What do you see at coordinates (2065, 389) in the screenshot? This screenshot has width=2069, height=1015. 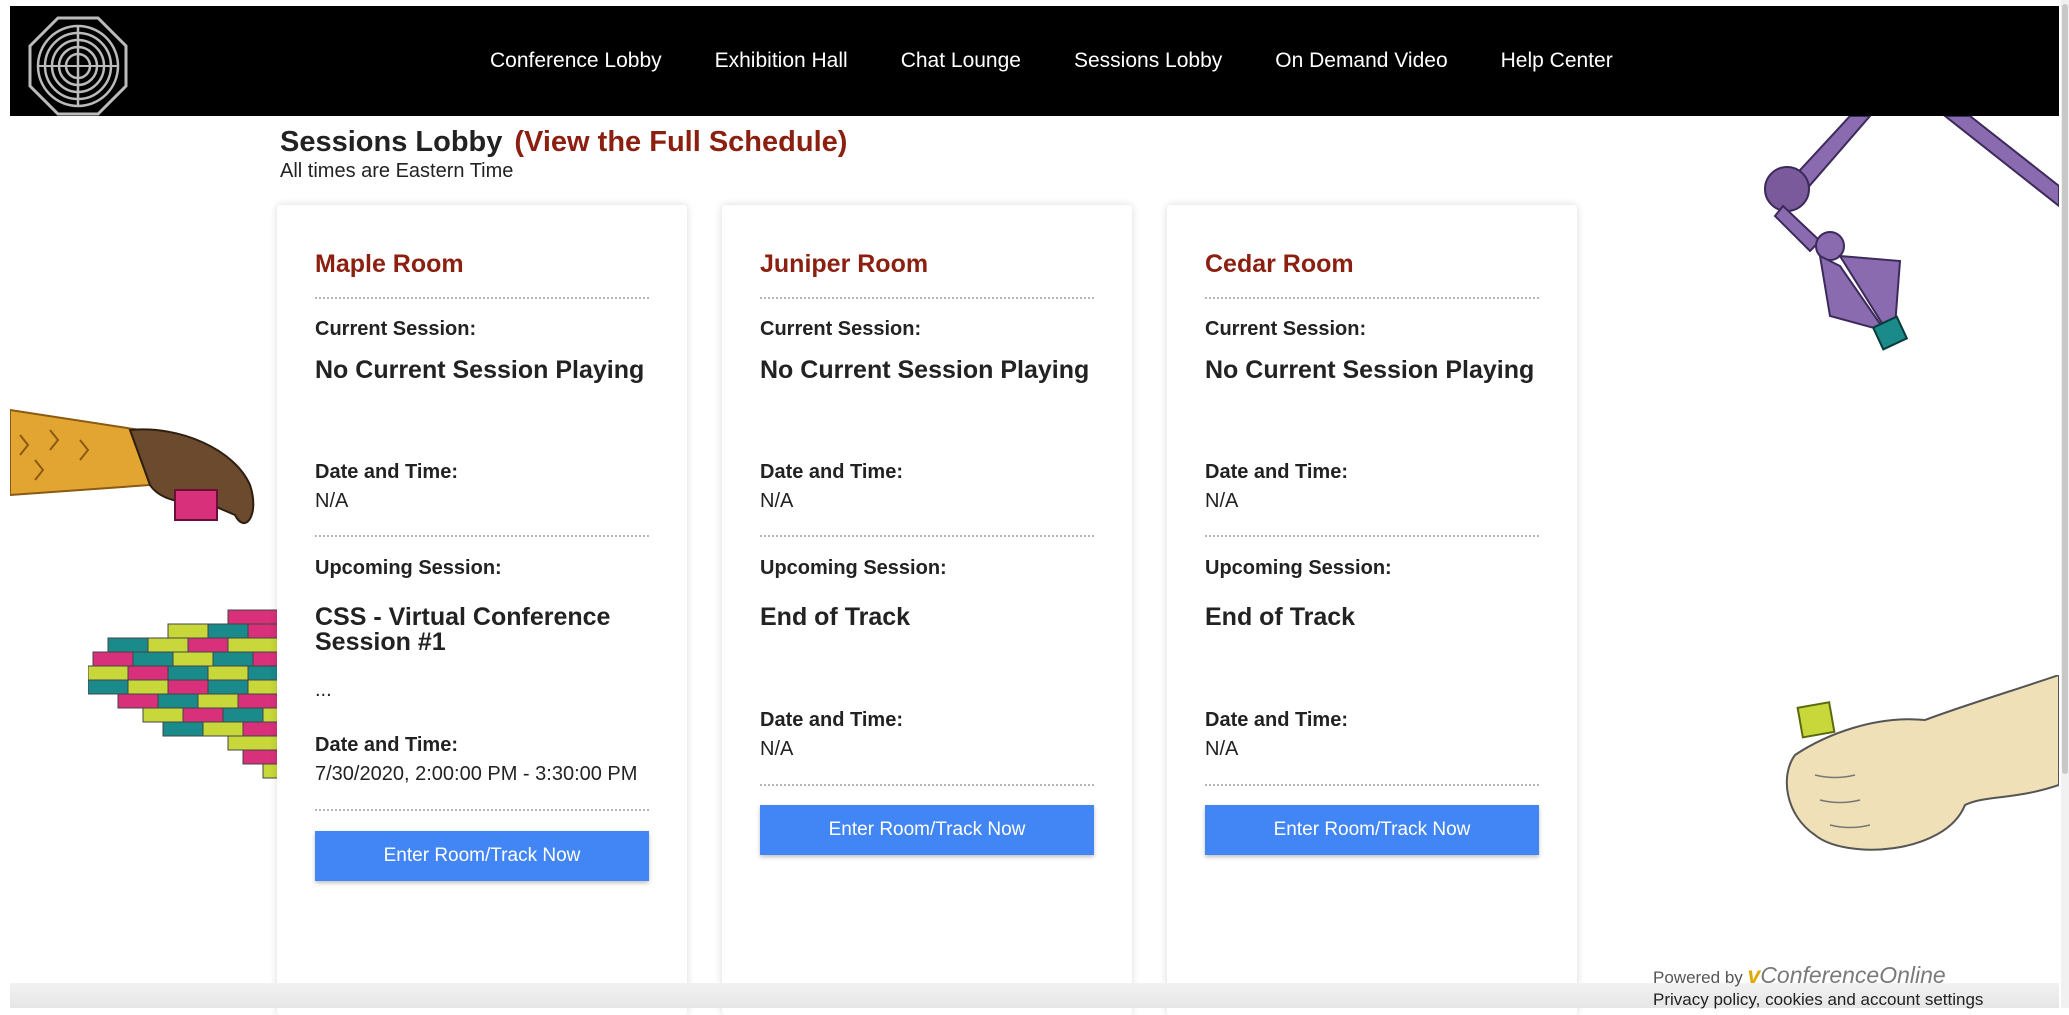 I see `scrollbar-thumb` at bounding box center [2065, 389].